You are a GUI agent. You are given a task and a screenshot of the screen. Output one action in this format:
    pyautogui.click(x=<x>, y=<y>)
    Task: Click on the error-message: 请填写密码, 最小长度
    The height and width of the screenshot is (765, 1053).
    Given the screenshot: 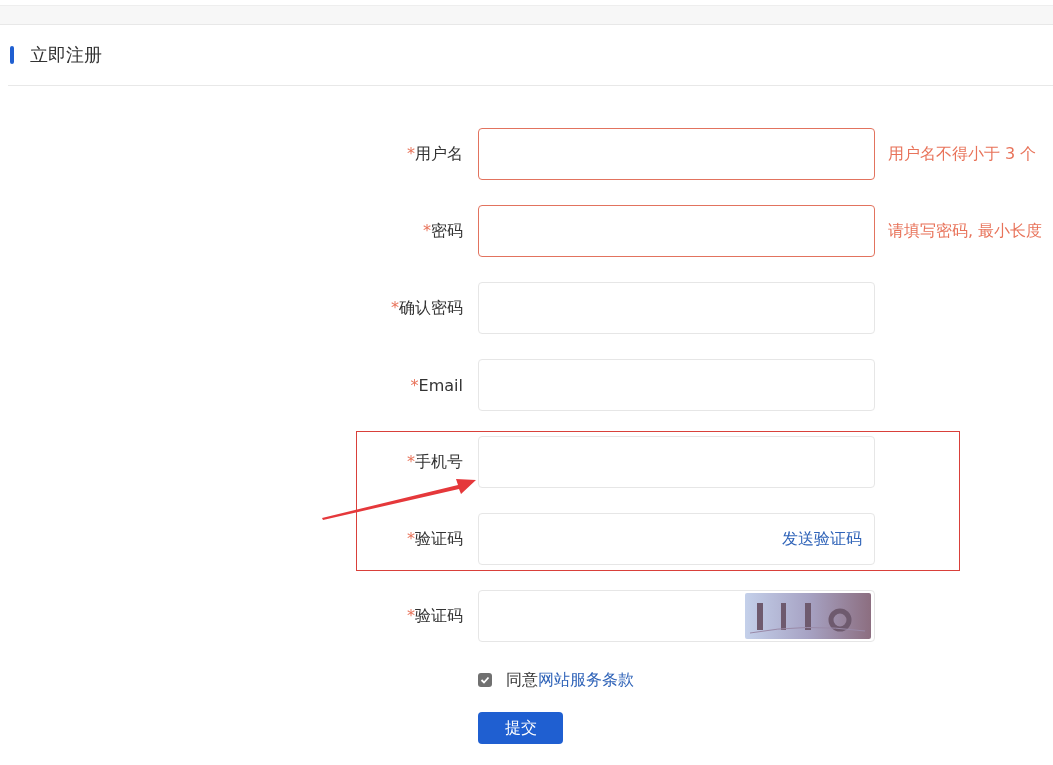 What is the action you would take?
    pyautogui.click(x=965, y=231)
    